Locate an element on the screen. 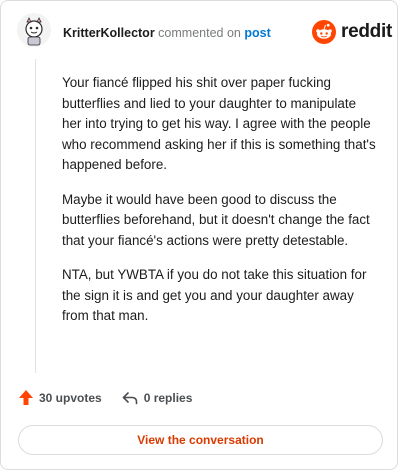 Image resolution: width=400 pixels, height=472 pixels. avatar is located at coordinates (34, 30).